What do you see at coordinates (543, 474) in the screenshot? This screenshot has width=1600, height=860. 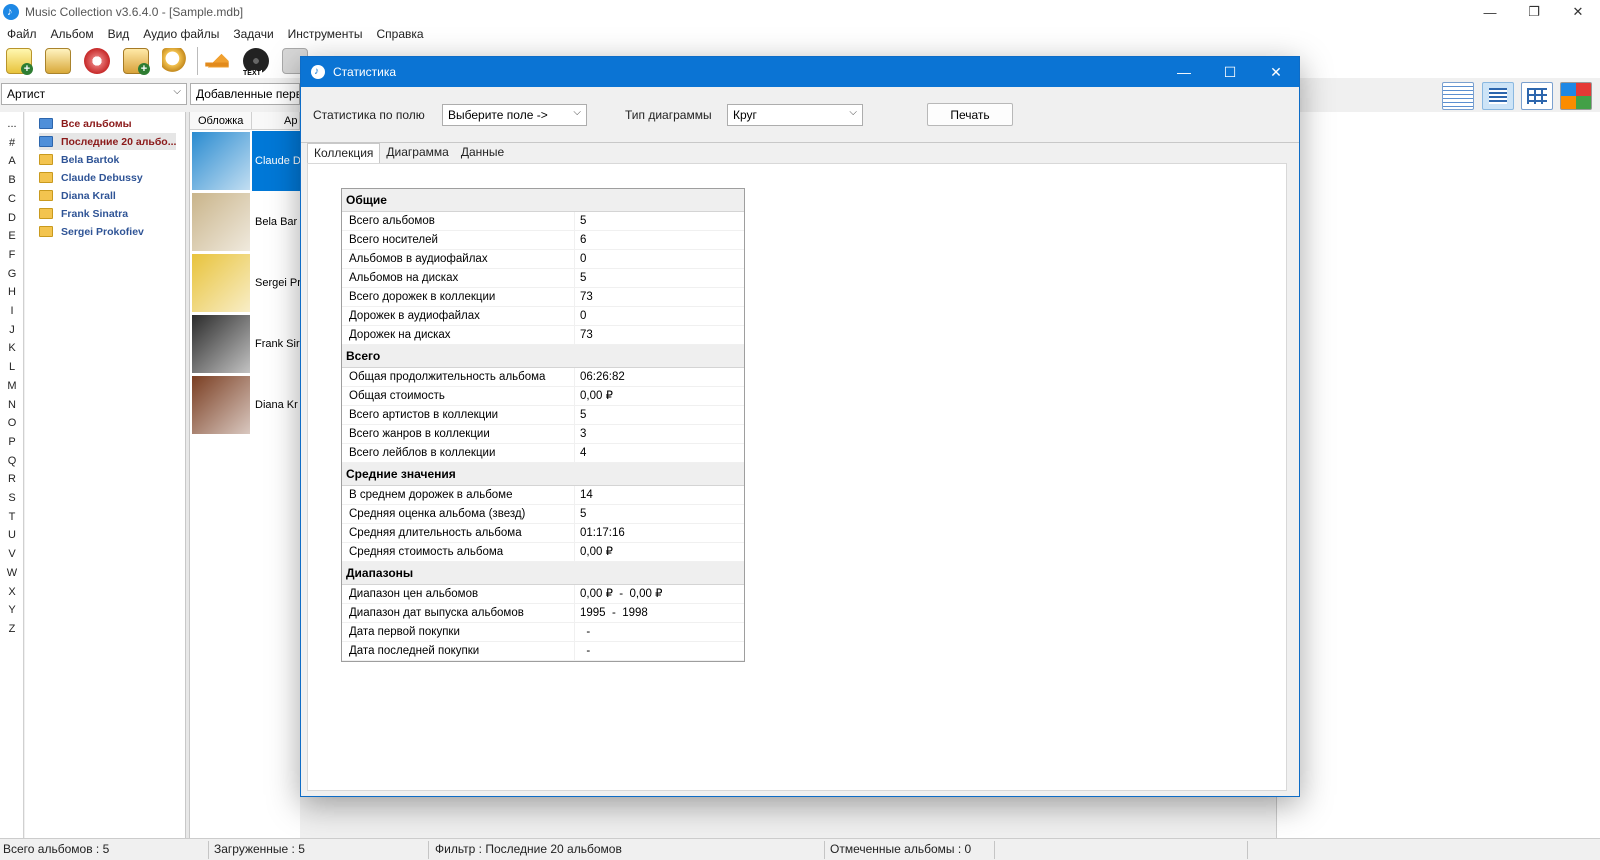 I see `stats-section-header: Средние значения` at bounding box center [543, 474].